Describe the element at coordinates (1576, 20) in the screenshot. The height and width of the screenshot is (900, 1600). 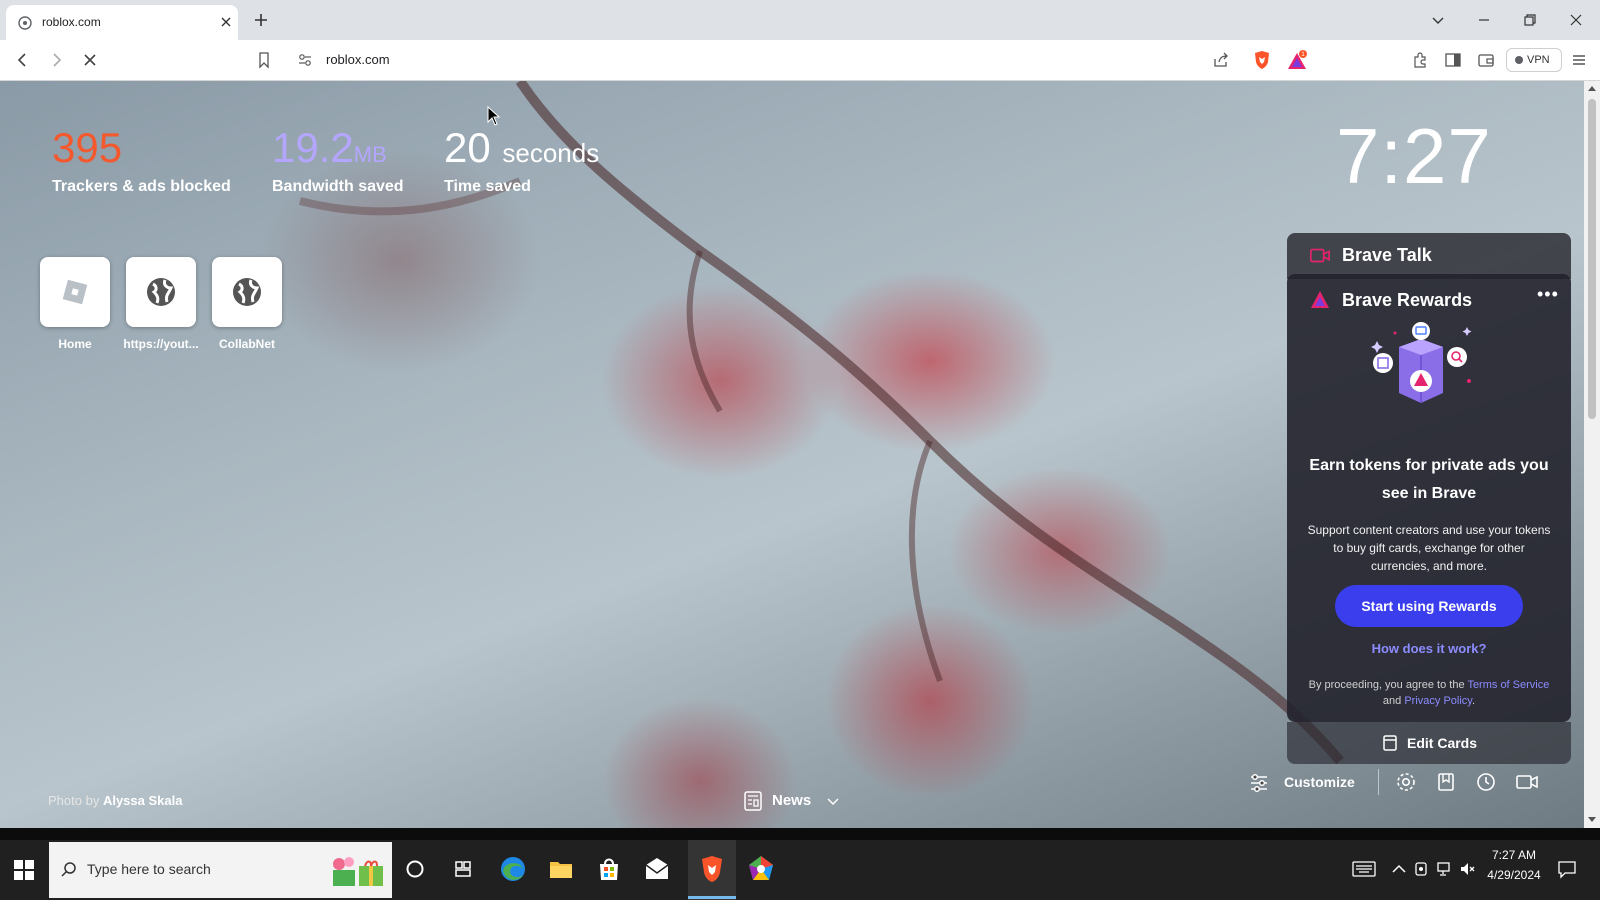
I see `close-window-icon` at that location.